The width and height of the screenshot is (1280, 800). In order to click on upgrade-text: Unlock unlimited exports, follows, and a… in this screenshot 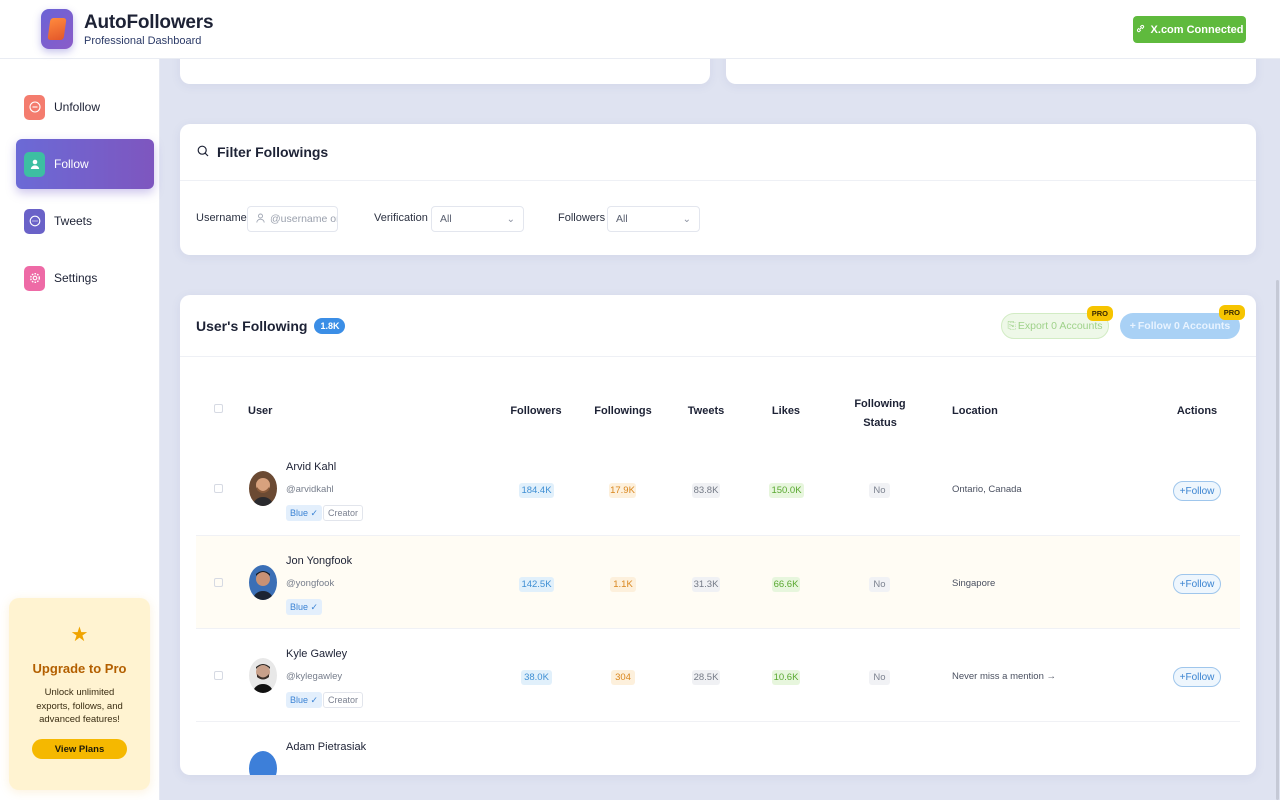, I will do `click(79, 706)`.